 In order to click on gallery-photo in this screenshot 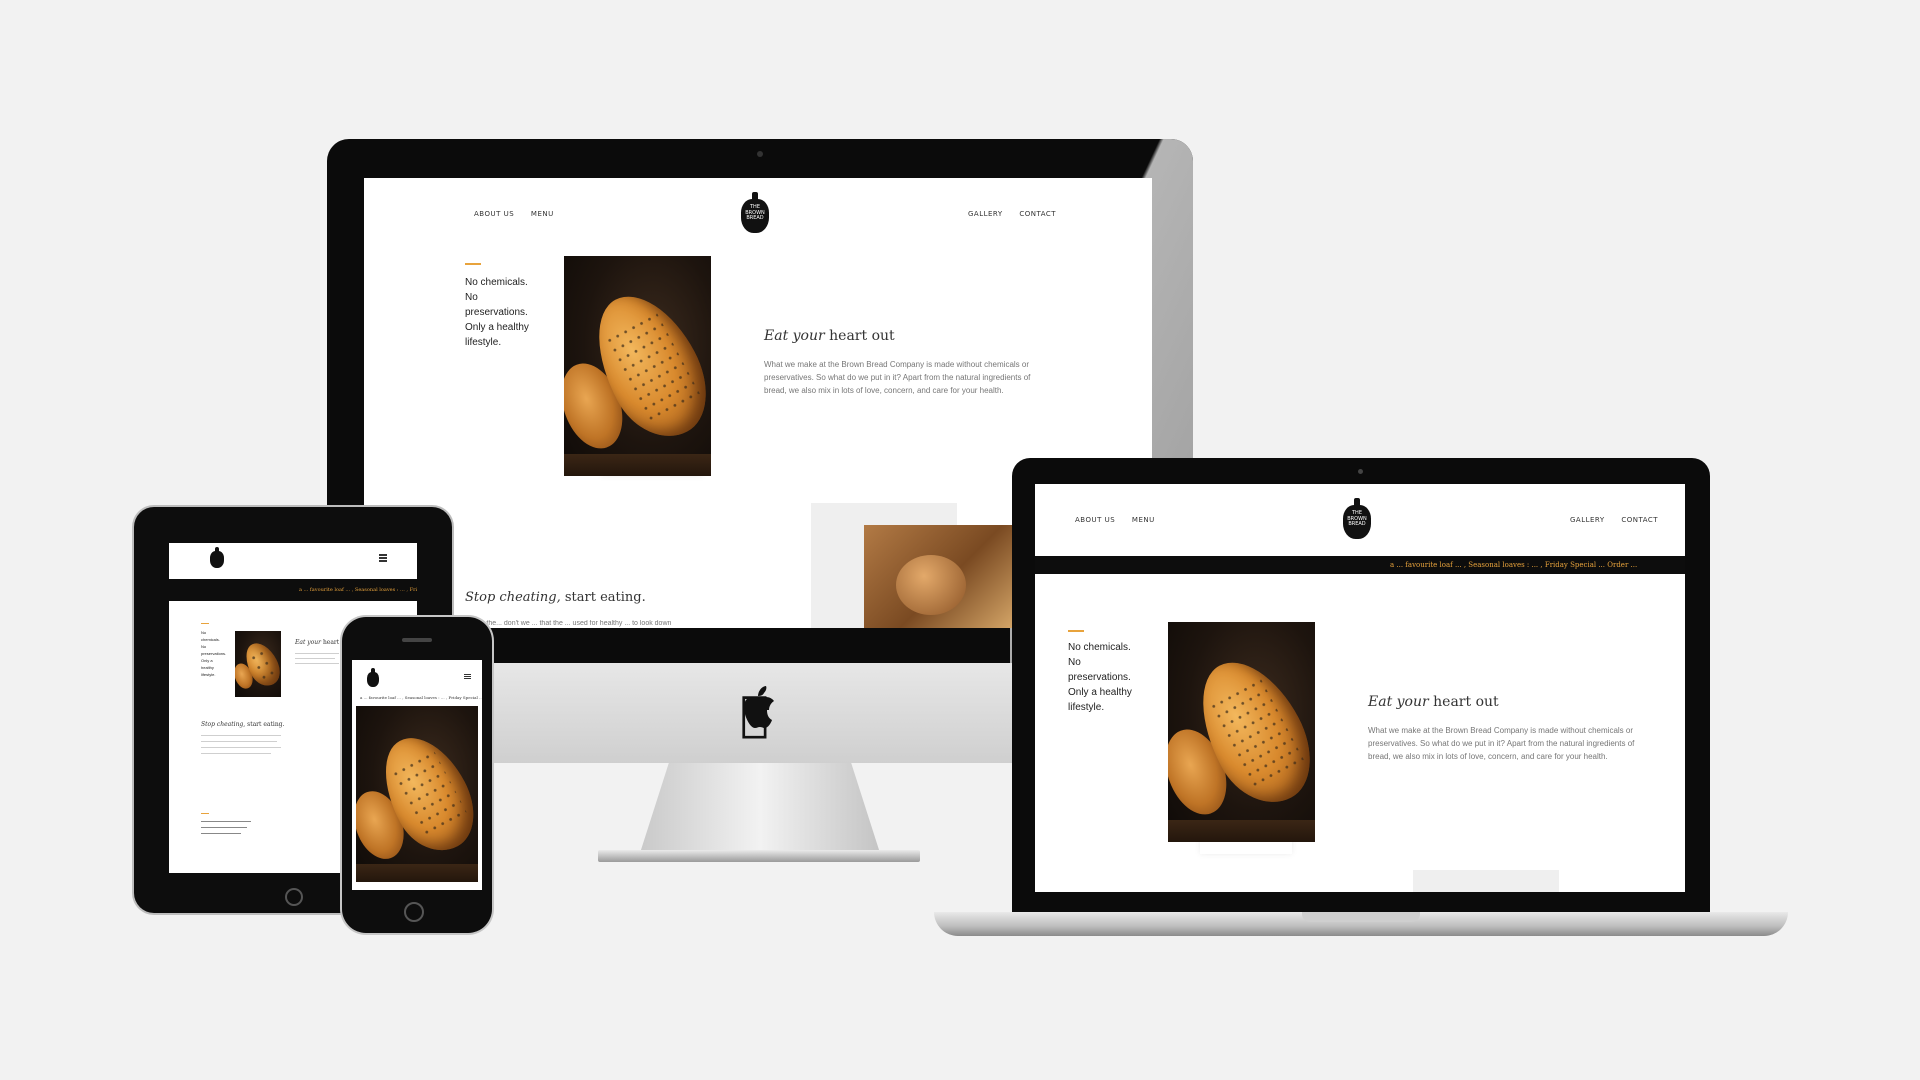, I will do `click(939, 576)`.